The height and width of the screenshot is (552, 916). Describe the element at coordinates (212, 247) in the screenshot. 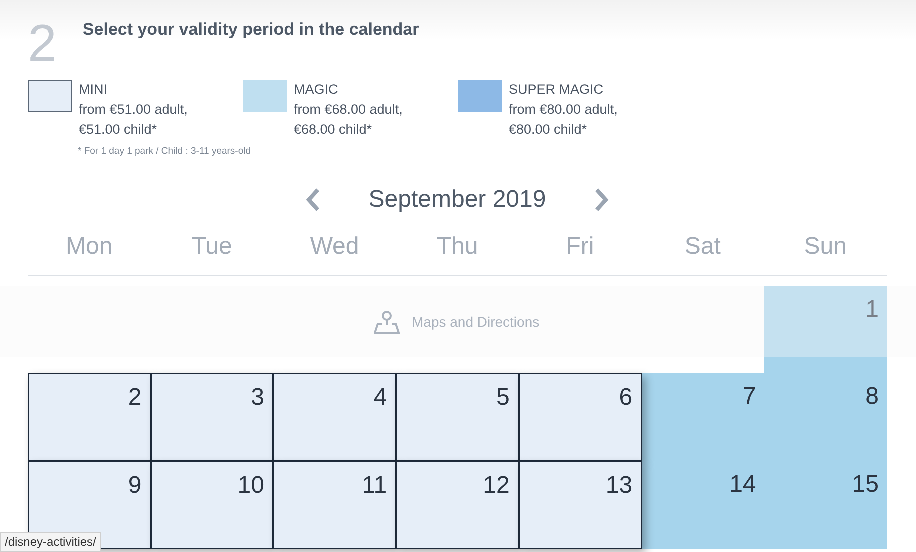

I see `weekday-label: Tue` at that location.